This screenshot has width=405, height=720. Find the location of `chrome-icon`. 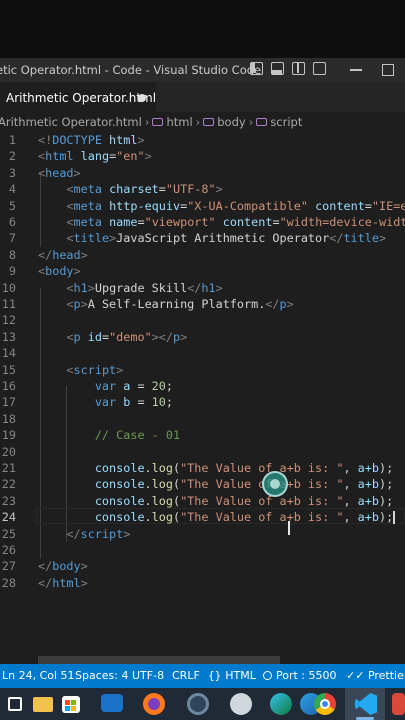

chrome-icon is located at coordinates (325, 704).